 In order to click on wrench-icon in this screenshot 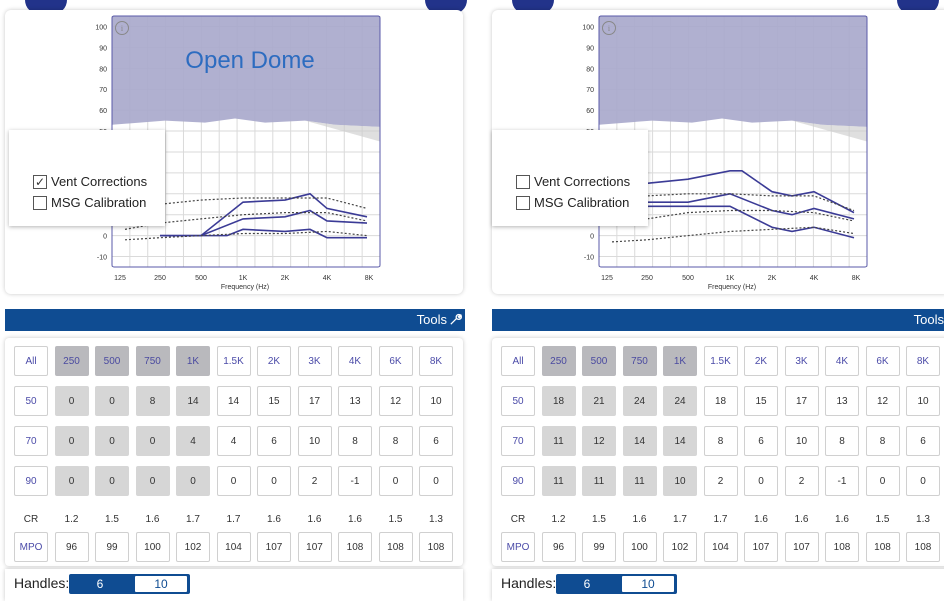, I will do `click(455, 319)`.